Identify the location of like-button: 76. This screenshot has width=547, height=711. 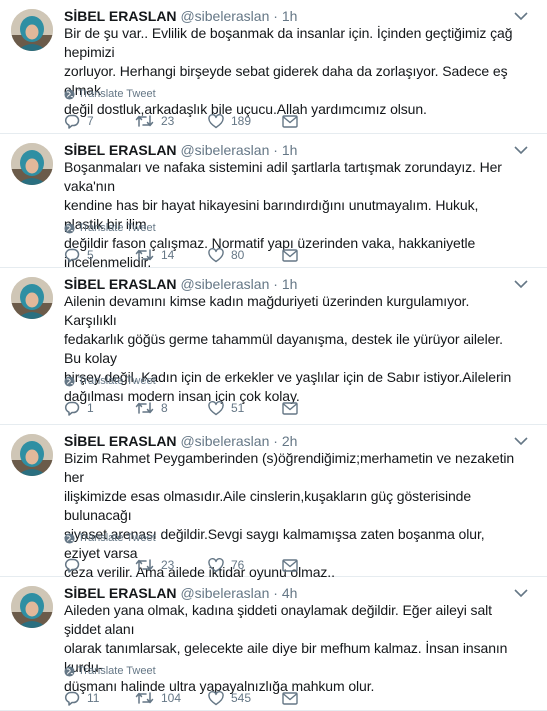
(226, 565).